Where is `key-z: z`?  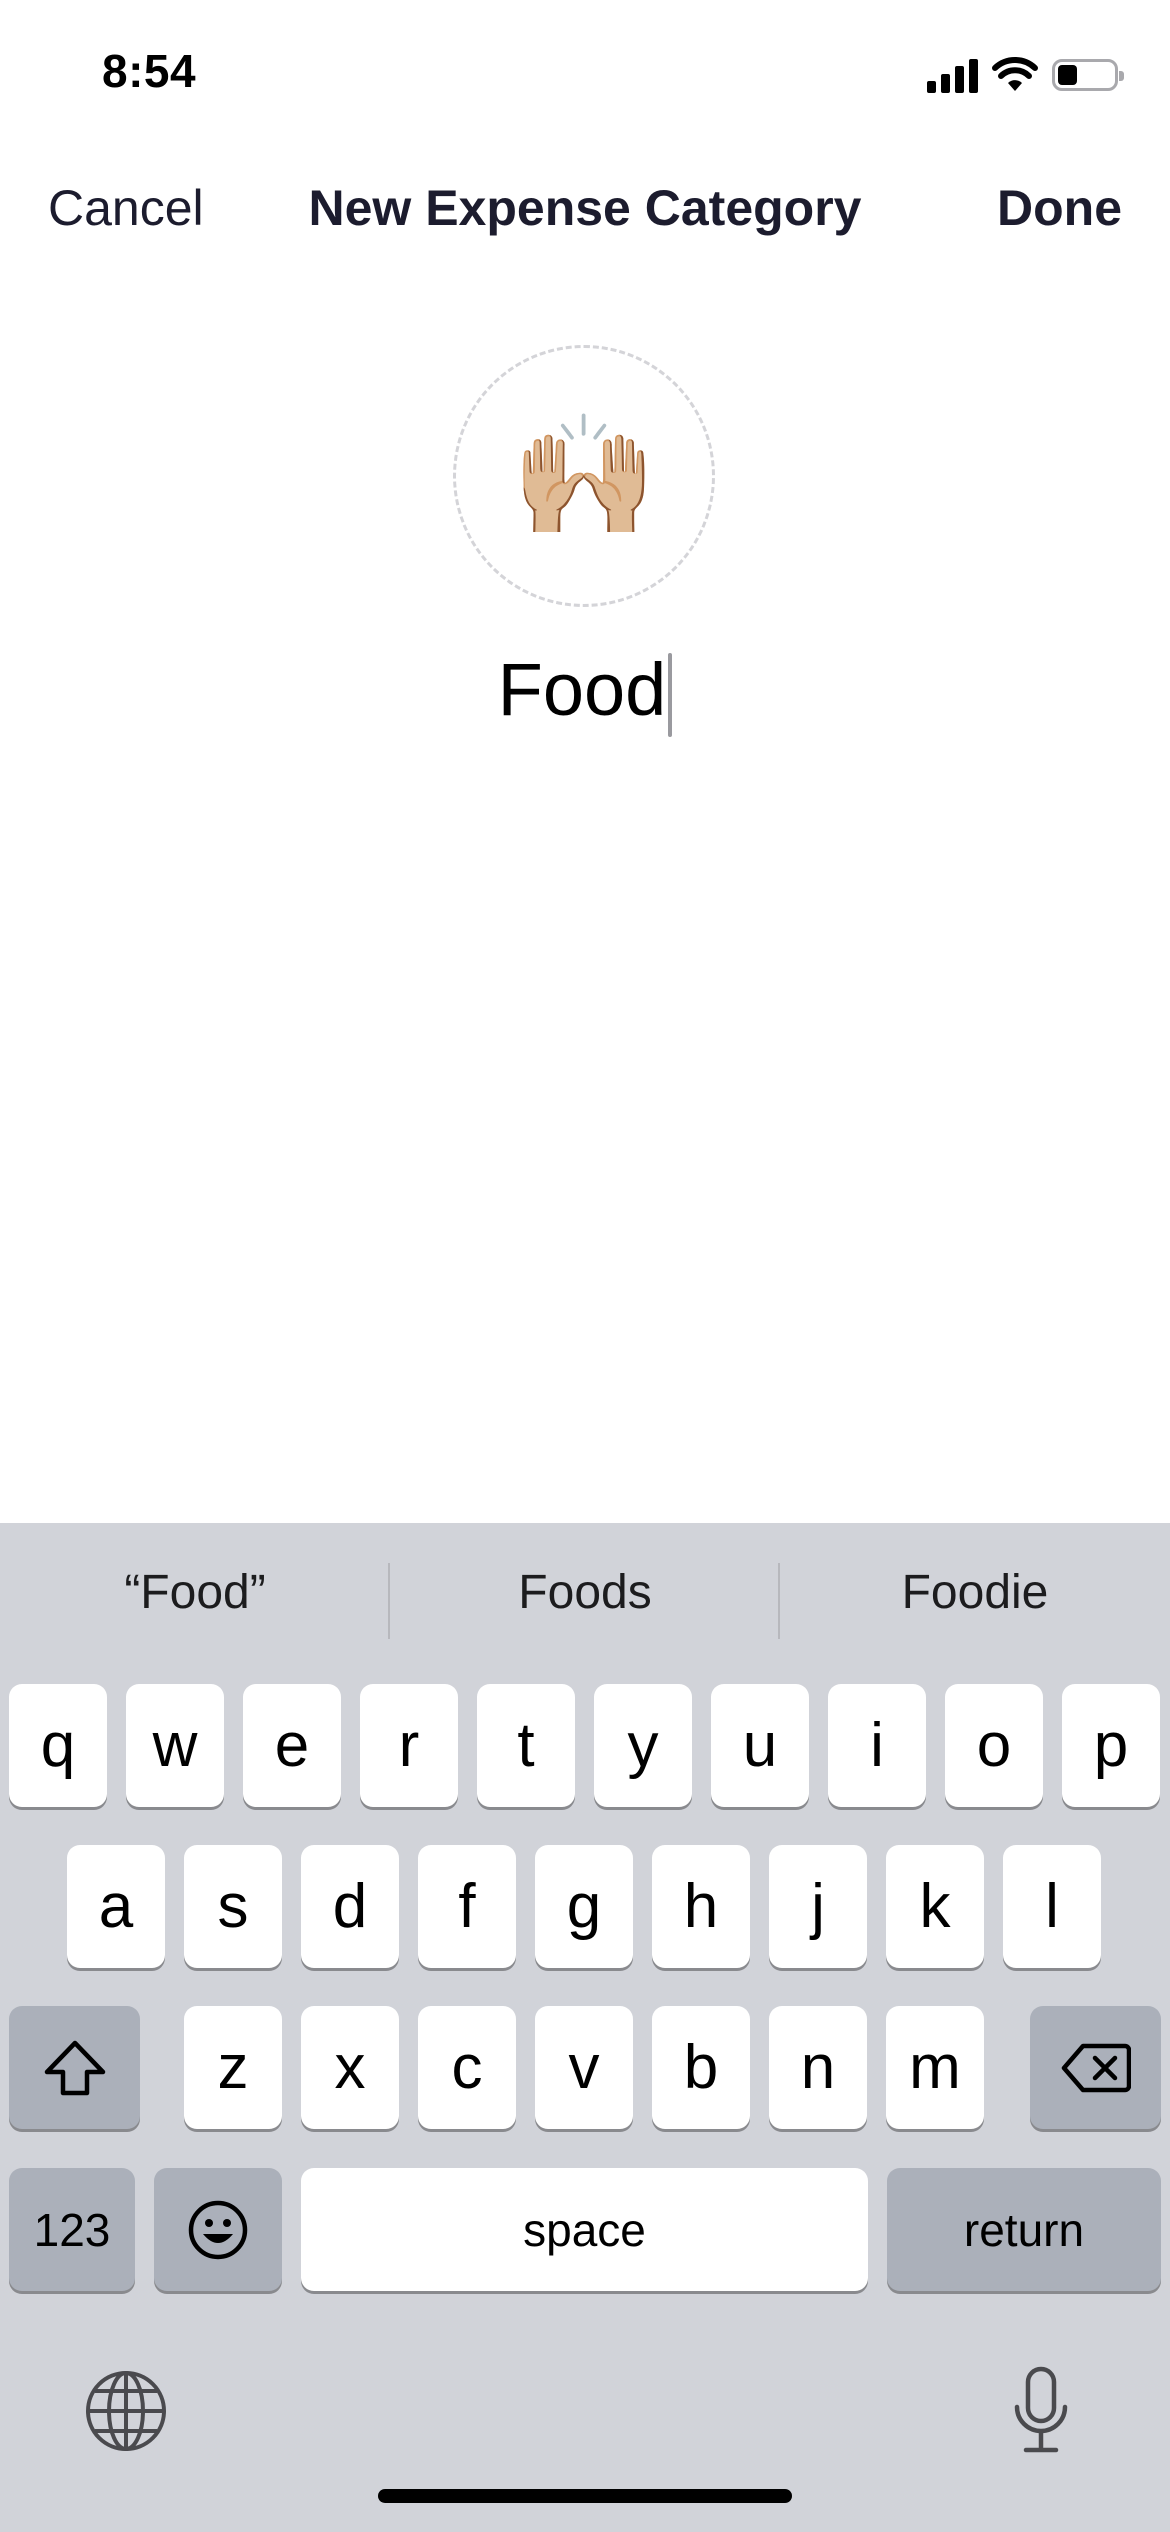 key-z: z is located at coordinates (233, 2067).